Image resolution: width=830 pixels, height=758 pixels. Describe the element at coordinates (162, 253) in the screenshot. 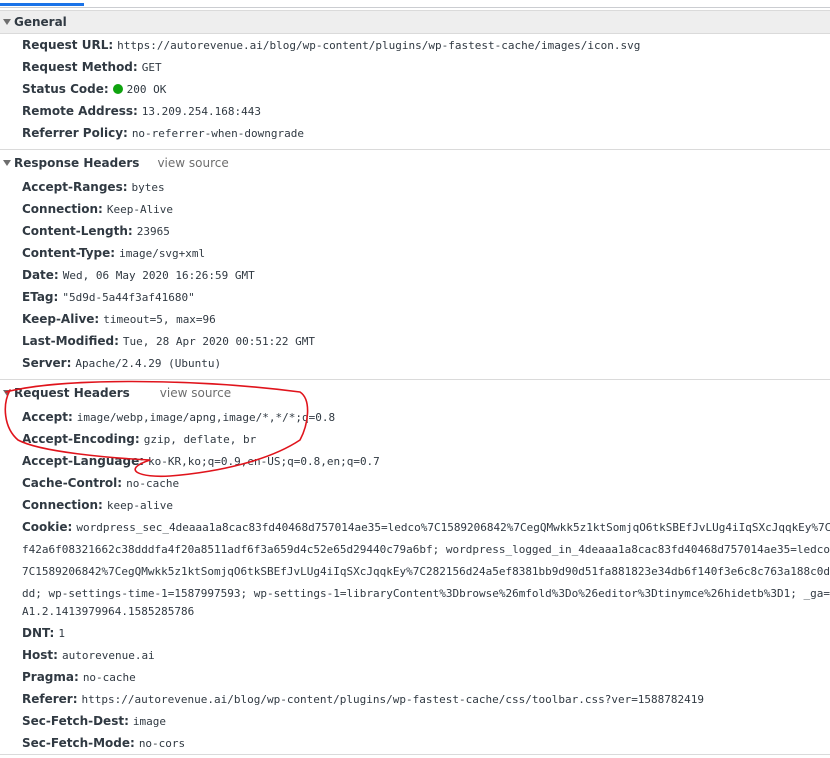

I see `header-value: image/svg+xml` at that location.